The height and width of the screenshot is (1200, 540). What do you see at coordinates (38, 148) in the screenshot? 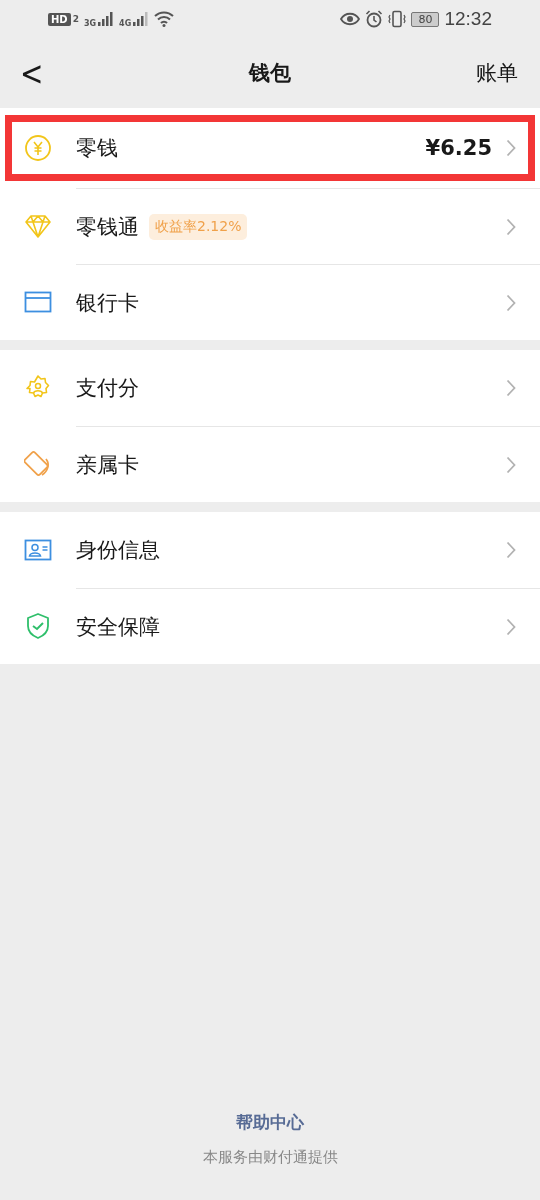
I see `coin-icon` at bounding box center [38, 148].